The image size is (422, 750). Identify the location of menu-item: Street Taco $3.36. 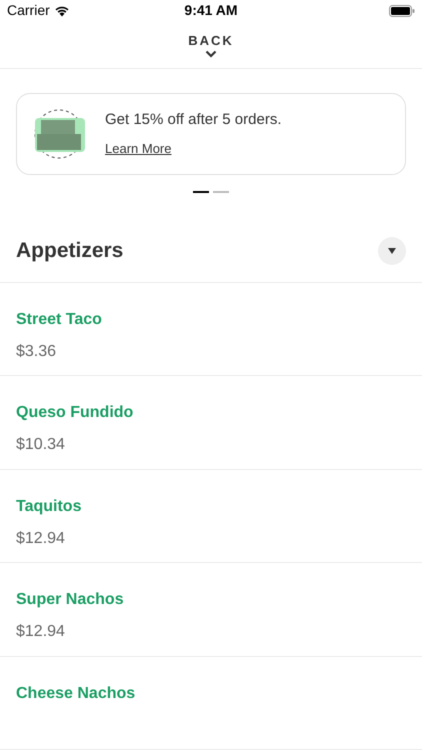
(211, 329).